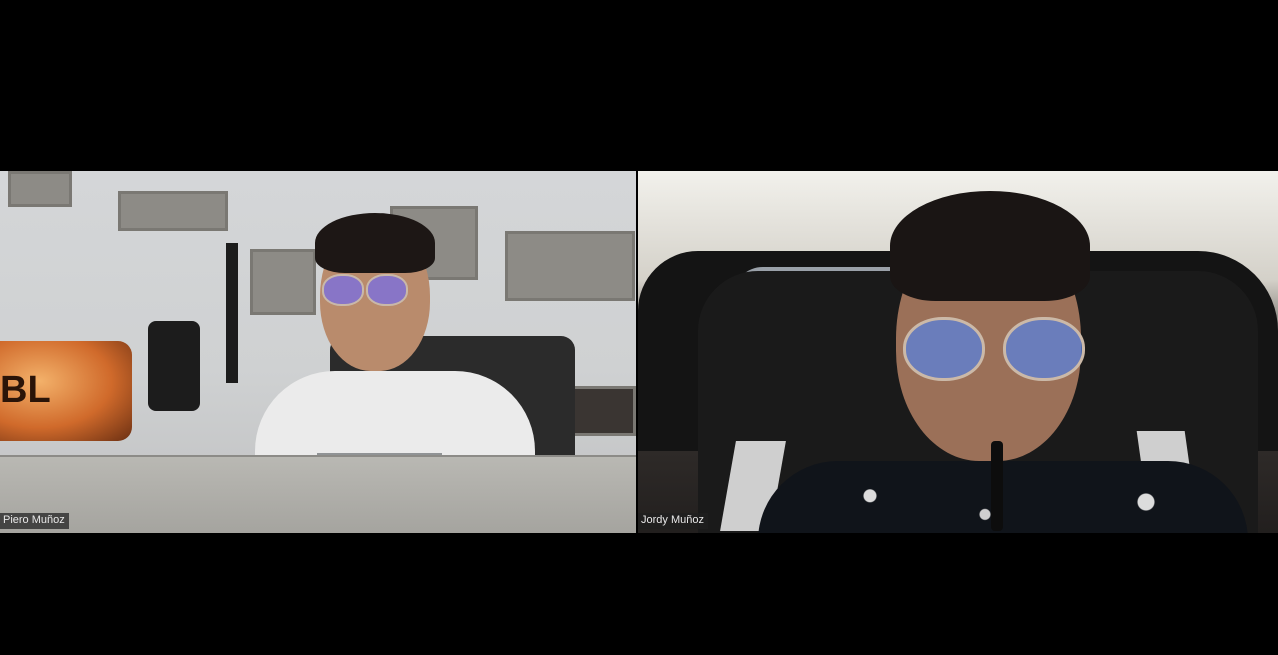 This screenshot has height=655, width=1278. I want to click on microphone, so click(174, 366).